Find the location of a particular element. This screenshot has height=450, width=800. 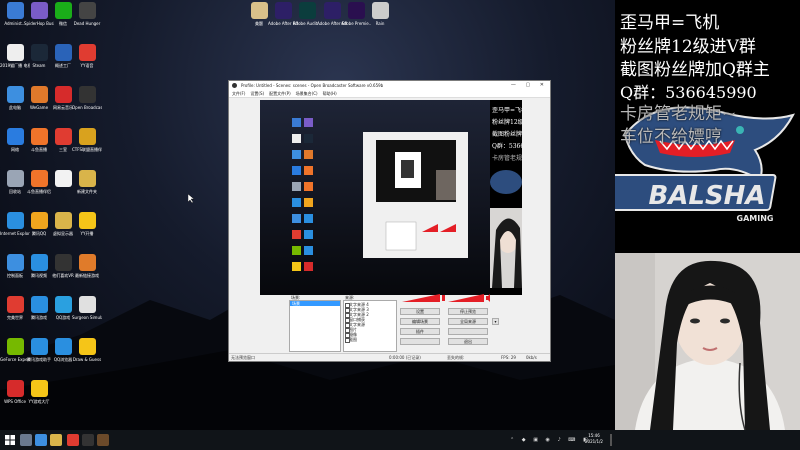

menu-file: 文件(F) is located at coordinates (238, 93).